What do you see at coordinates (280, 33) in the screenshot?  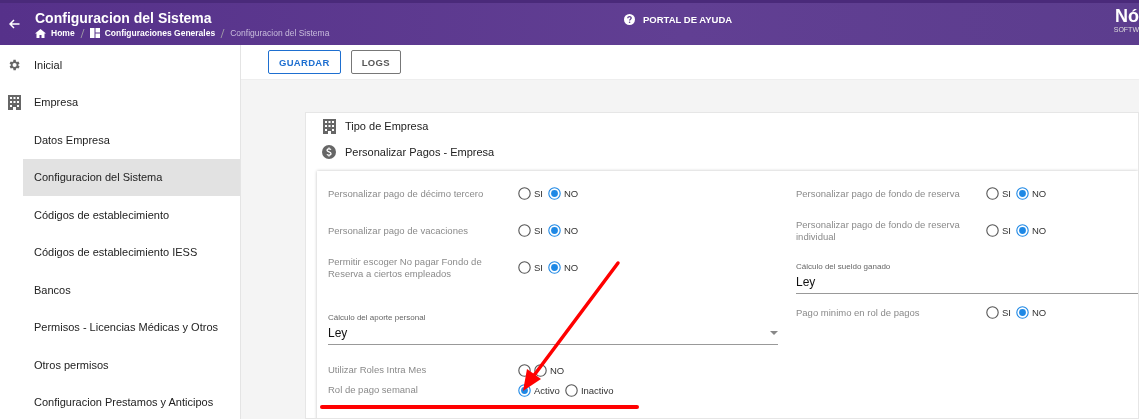 I see `breadcrumb-link: Configuracion del Sistema` at bounding box center [280, 33].